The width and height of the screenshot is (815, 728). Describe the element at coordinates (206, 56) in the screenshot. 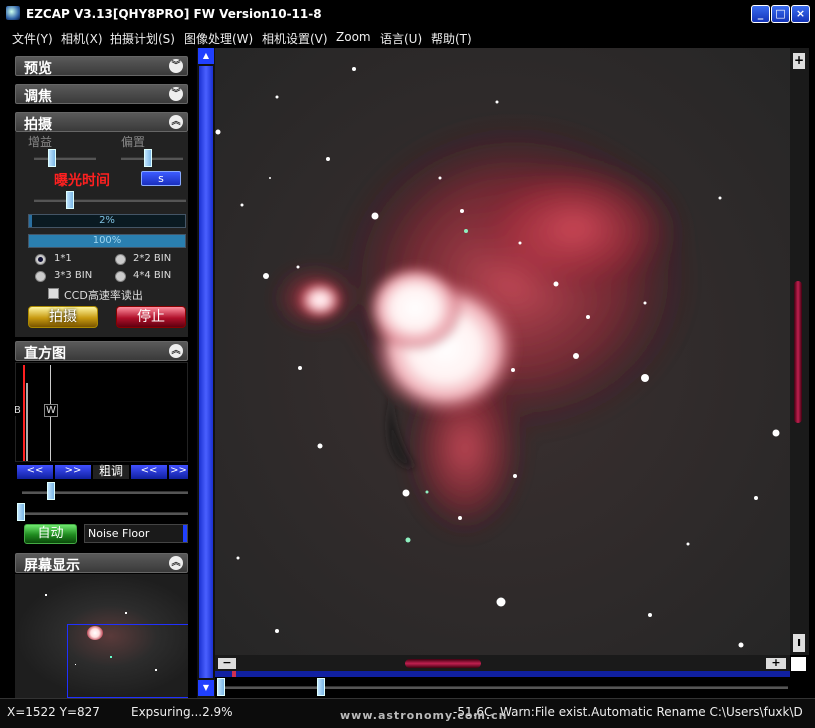

I see `scroll-up-icon: ▲` at that location.